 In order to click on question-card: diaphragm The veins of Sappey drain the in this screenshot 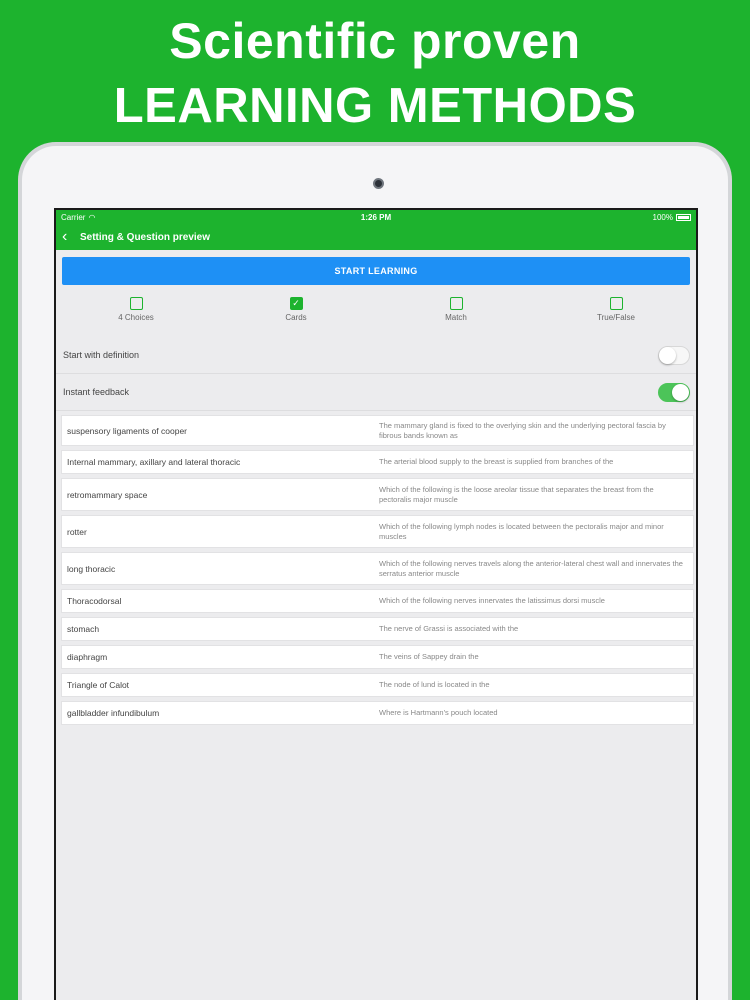, I will do `click(377, 657)`.